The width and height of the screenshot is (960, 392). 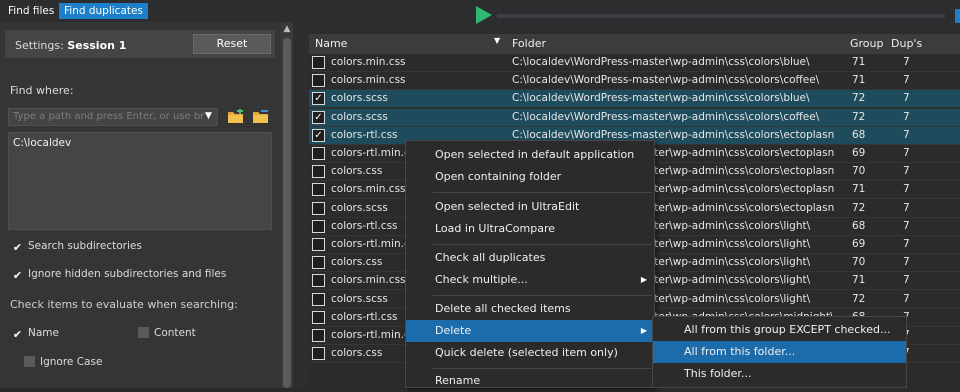 I want to click on menu-item-check-all-duplicates: Check all duplicates, so click(x=530, y=258).